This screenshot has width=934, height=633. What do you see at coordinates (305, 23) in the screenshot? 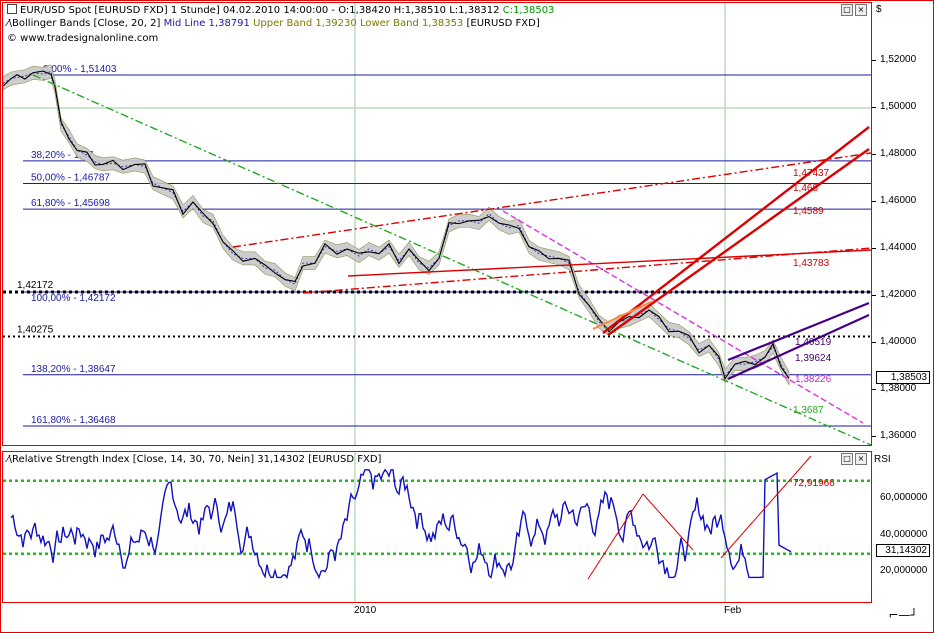
I see `bollinger-upper: Upper Band 1,39230` at bounding box center [305, 23].